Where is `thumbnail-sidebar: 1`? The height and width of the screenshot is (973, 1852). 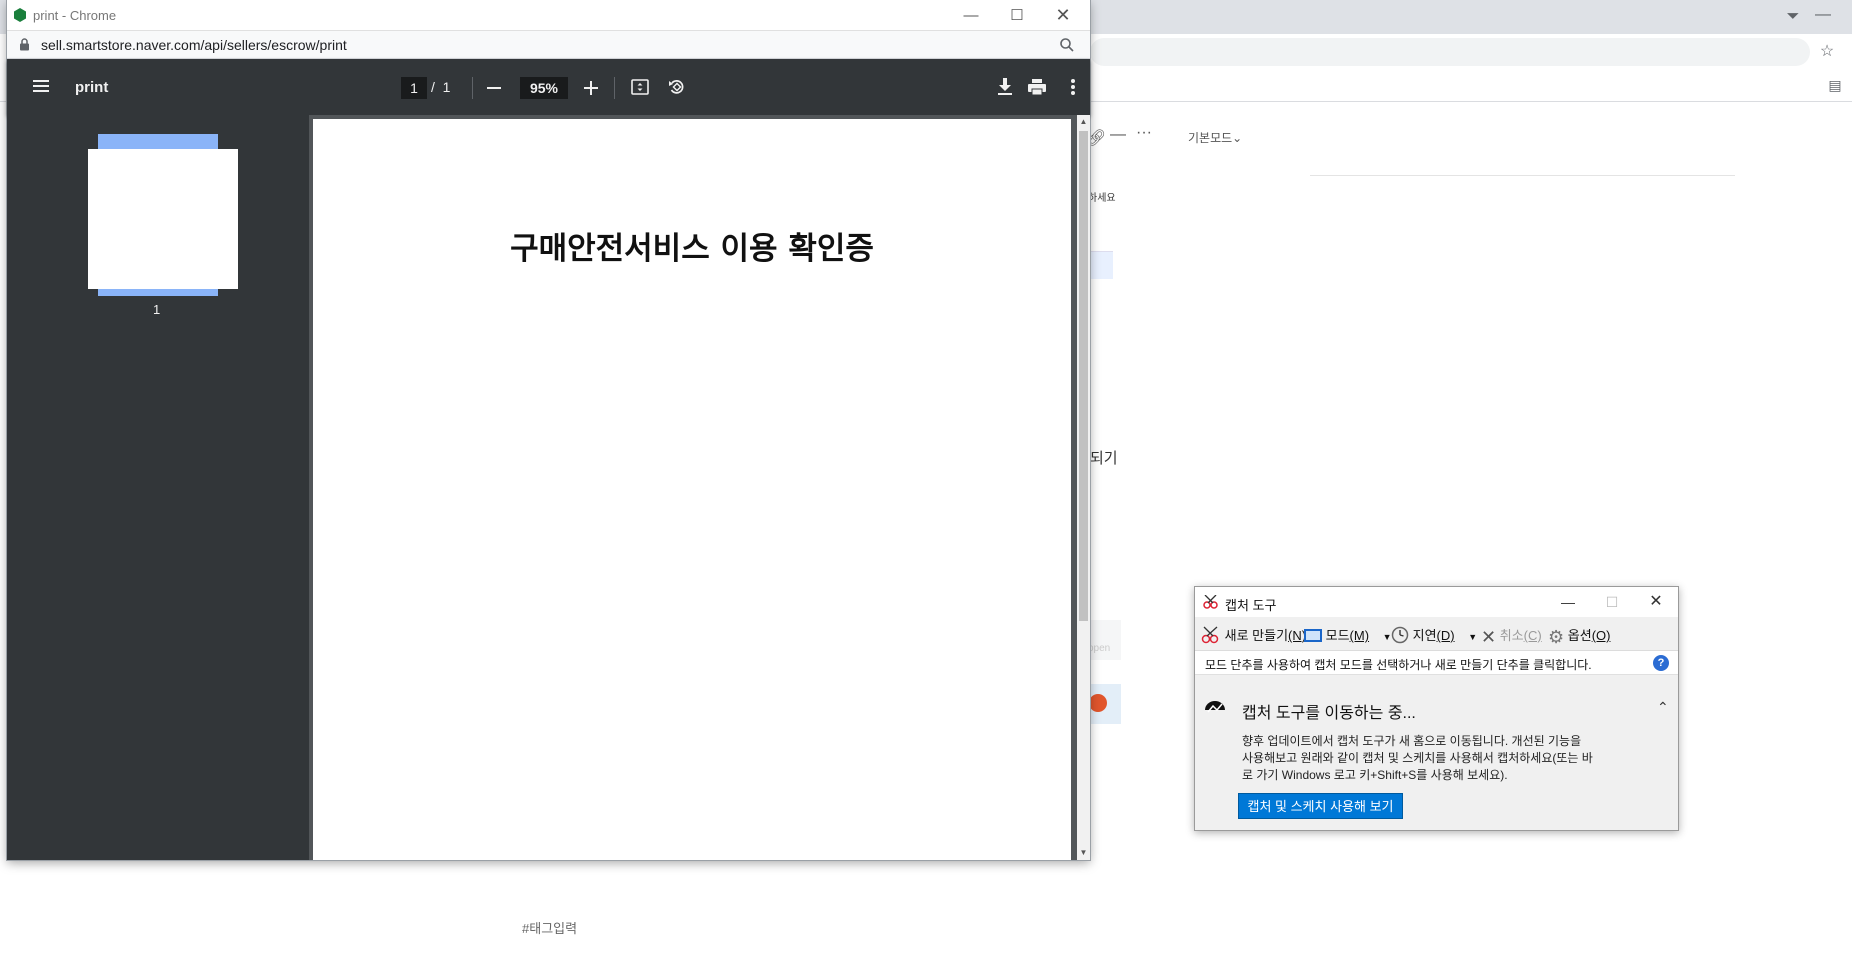 thumbnail-sidebar: 1 is located at coordinates (158, 487).